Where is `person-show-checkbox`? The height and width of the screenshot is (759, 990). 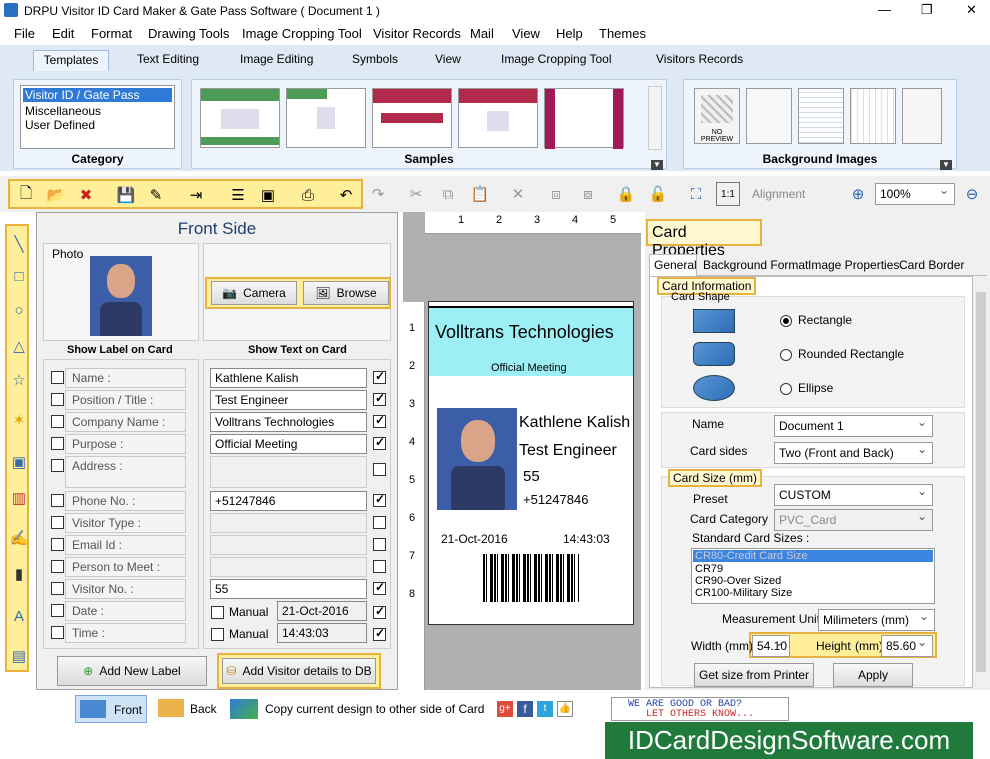
person-show-checkbox is located at coordinates (379, 566).